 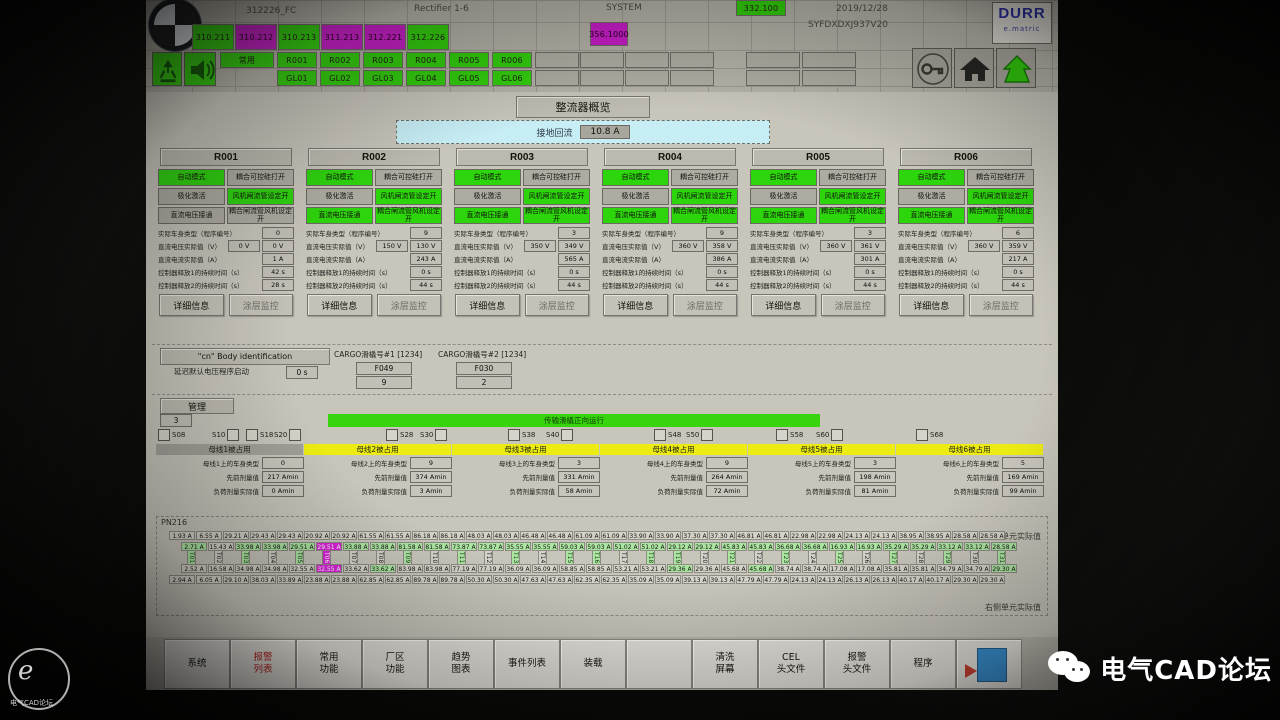 What do you see at coordinates (426, 60) in the screenshot?
I see `header-tile-r004: R004` at bounding box center [426, 60].